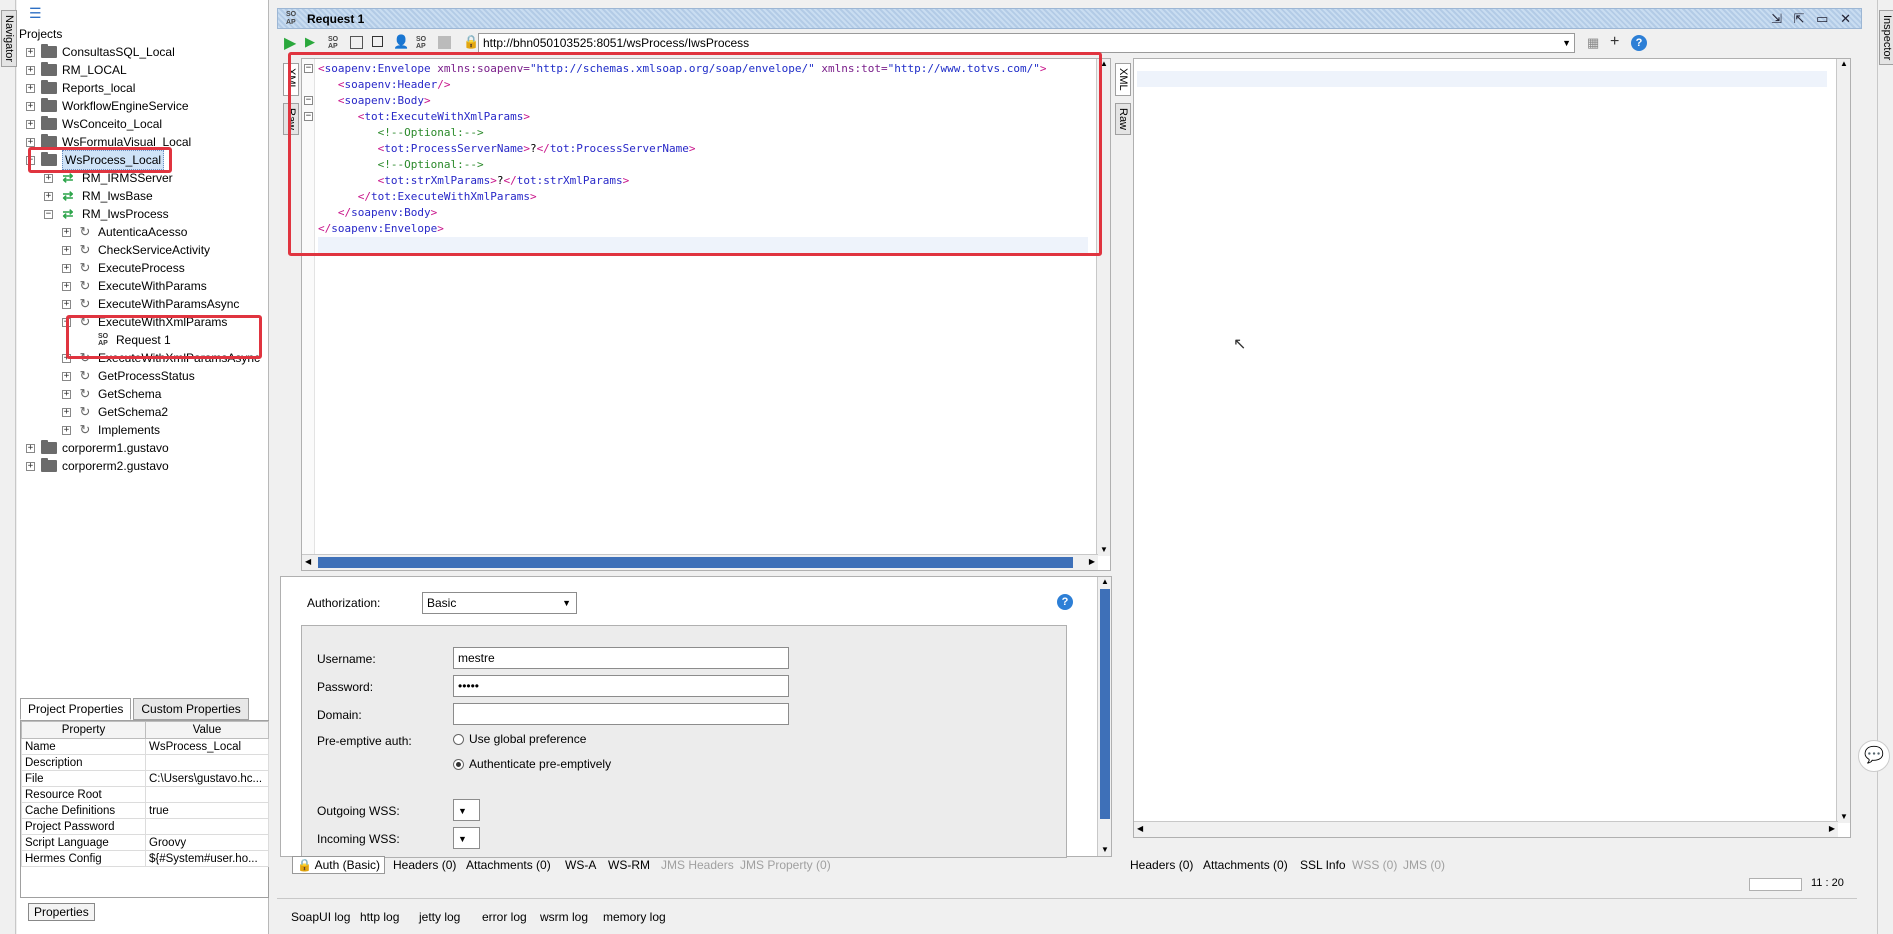 This screenshot has height=934, width=1893. Describe the element at coordinates (1639, 43) in the screenshot. I see `help-icon: ?` at that location.